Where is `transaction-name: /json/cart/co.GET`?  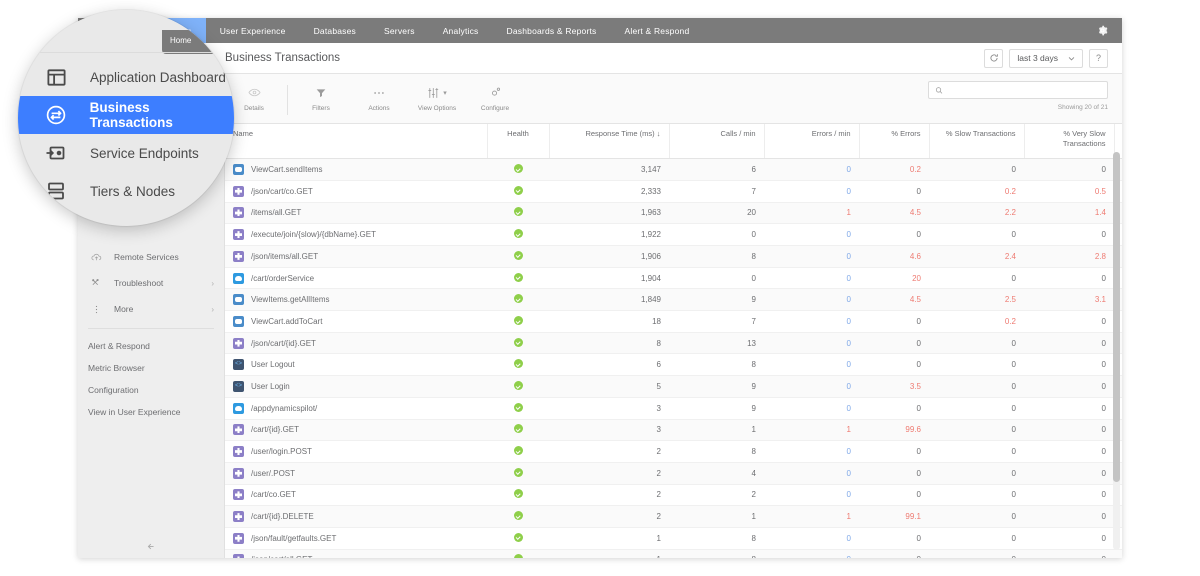
transaction-name: /json/cart/co.GET is located at coordinates (282, 191).